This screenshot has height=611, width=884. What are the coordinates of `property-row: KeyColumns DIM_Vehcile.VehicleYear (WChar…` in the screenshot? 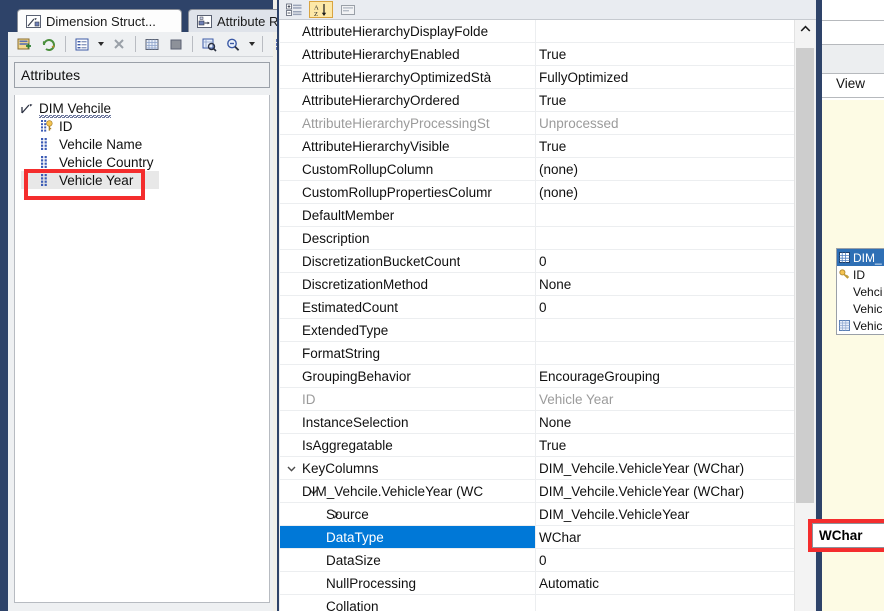 It's located at (537, 468).